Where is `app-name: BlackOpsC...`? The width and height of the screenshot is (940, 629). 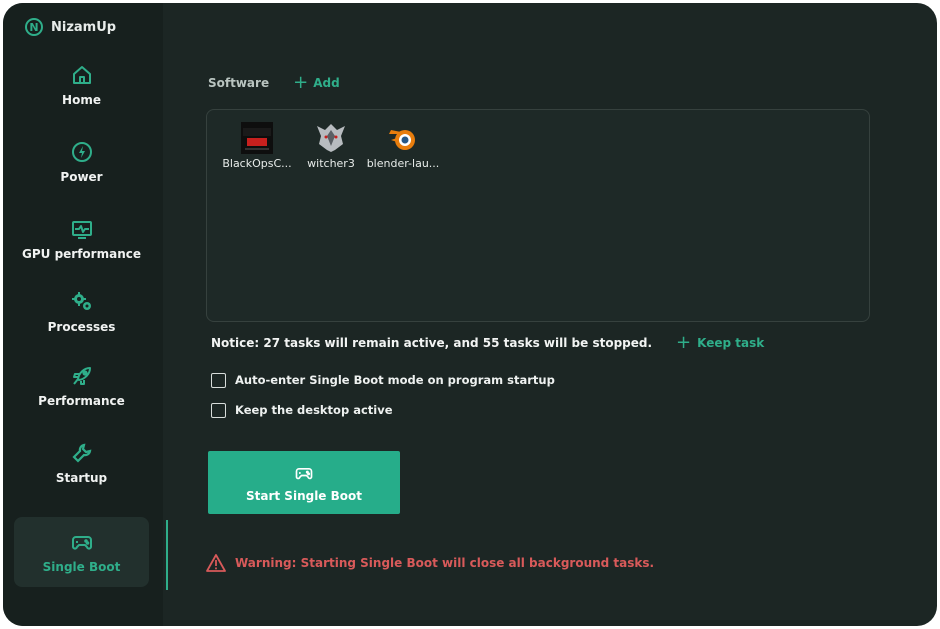 app-name: BlackOpsC... is located at coordinates (257, 163).